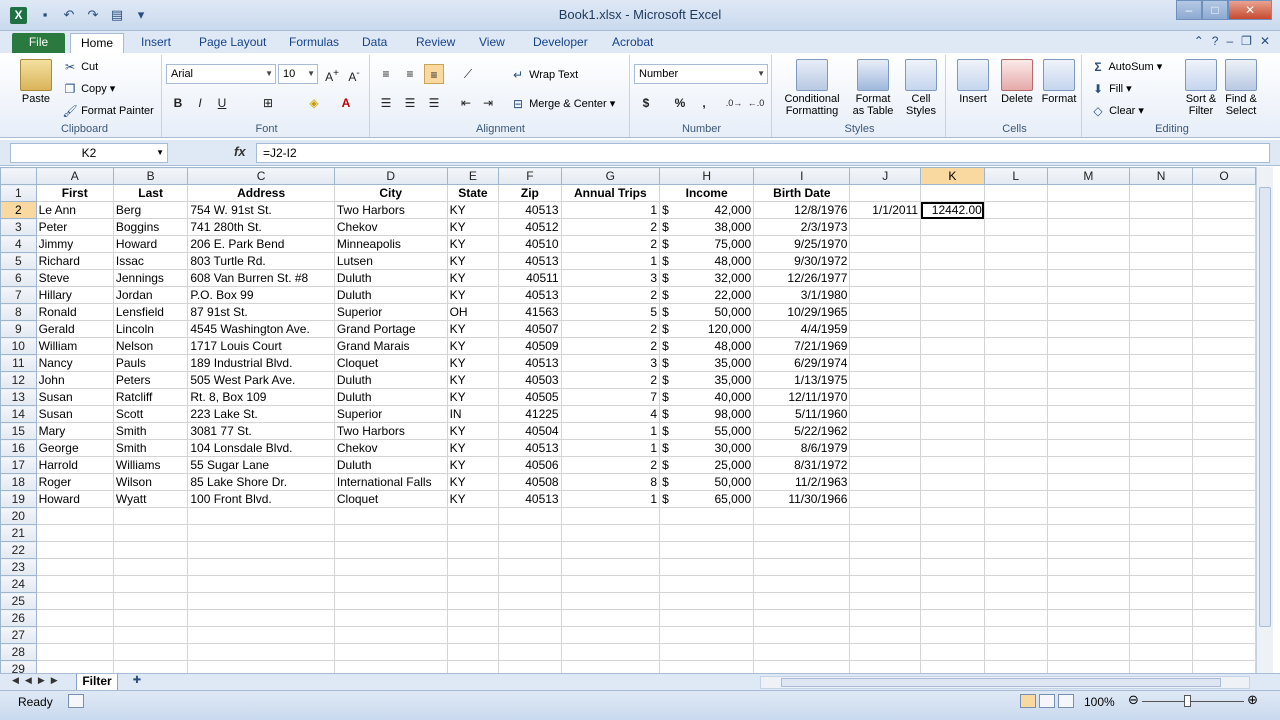  Describe the element at coordinates (707, 312) in the screenshot. I see `cell: $50,000` at that location.